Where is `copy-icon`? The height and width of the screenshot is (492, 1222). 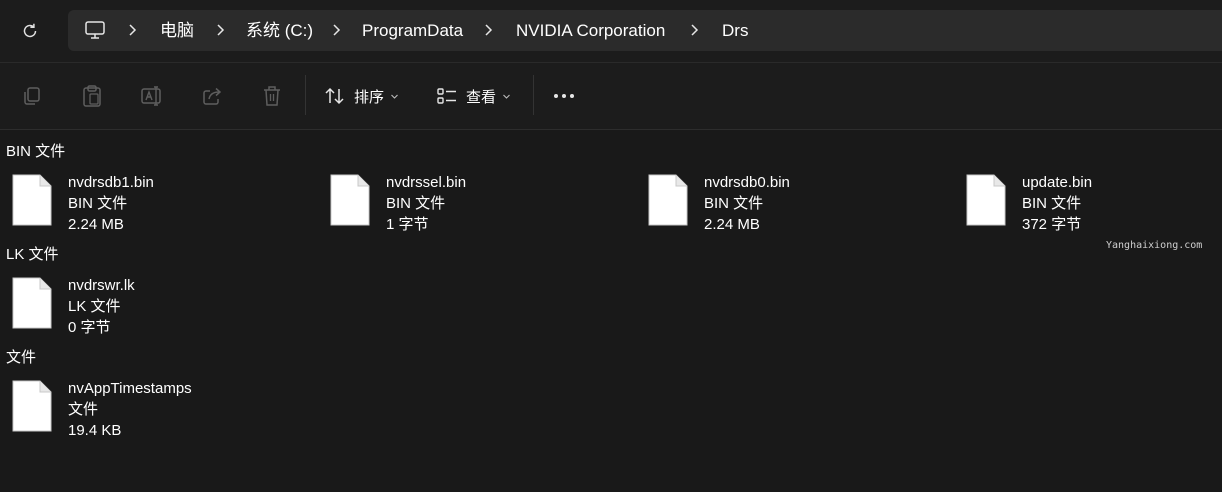 copy-icon is located at coordinates (32, 96).